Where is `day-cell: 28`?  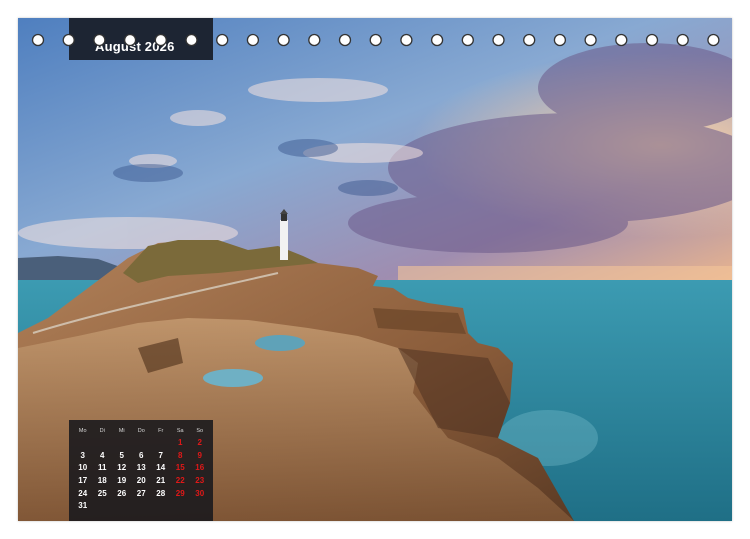 day-cell: 28 is located at coordinates (161, 493).